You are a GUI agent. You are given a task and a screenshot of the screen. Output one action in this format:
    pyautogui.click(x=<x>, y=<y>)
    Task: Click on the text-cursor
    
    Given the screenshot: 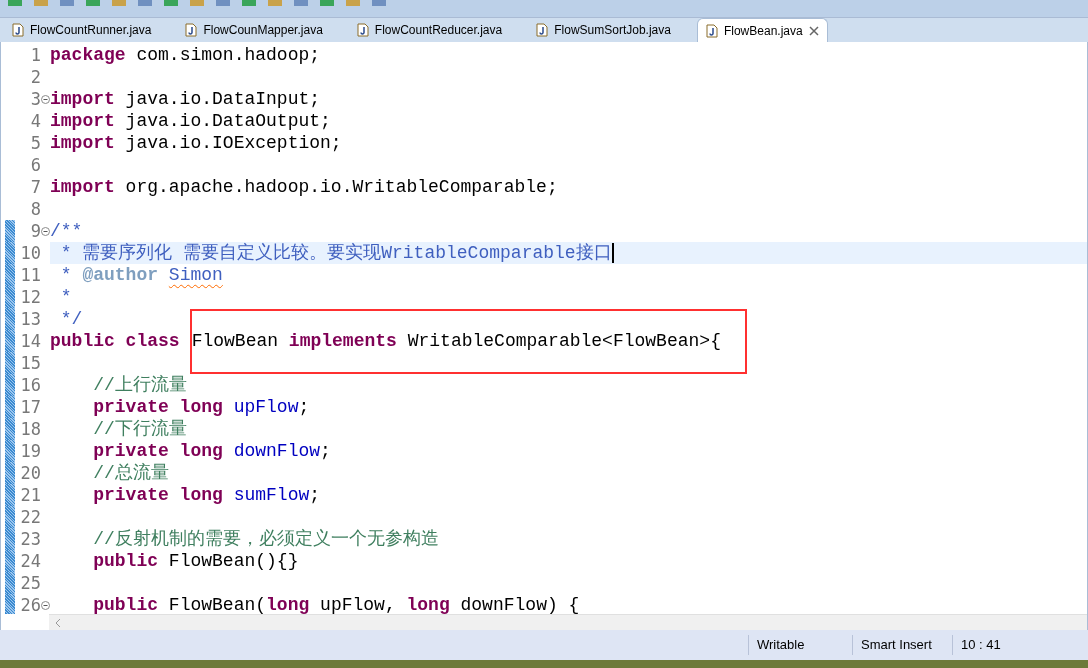 What is the action you would take?
    pyautogui.click(x=612, y=253)
    